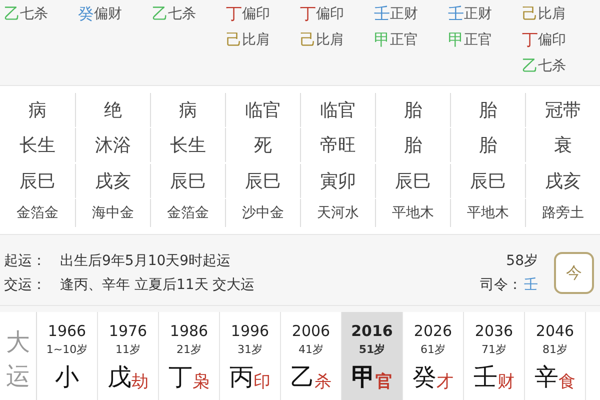  I want to click on pillar-cell-text: 冠带, so click(563, 110).